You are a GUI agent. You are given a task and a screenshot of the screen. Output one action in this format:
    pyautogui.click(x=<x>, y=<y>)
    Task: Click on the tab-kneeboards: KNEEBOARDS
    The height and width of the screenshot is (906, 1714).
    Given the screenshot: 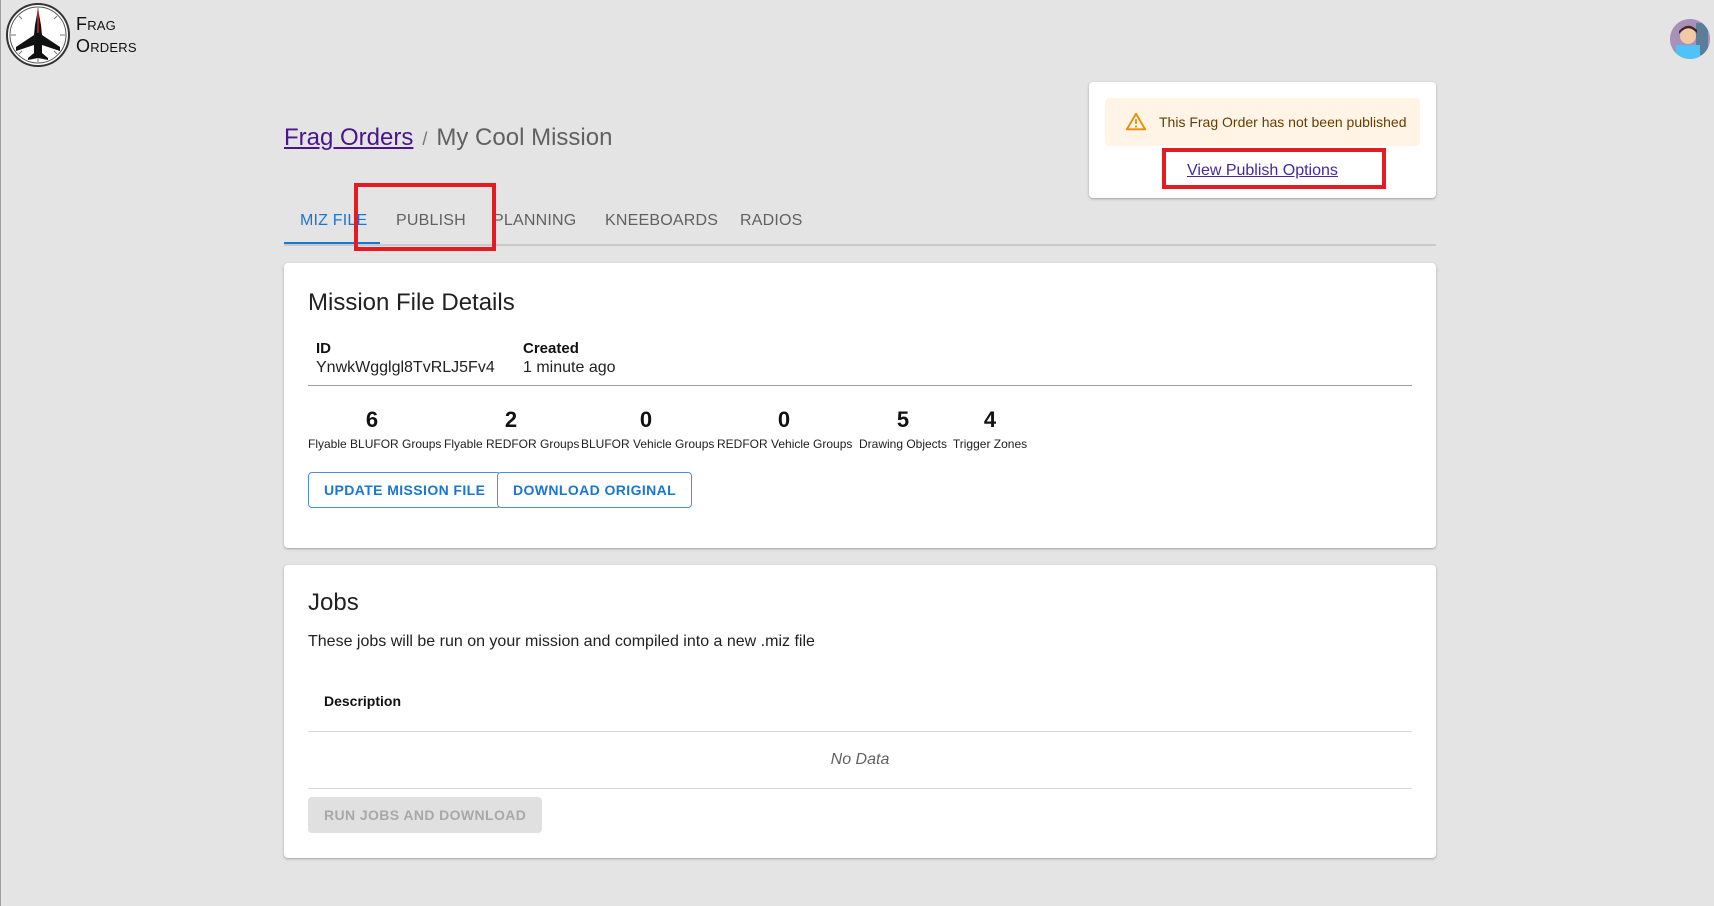 What is the action you would take?
    pyautogui.click(x=661, y=222)
    